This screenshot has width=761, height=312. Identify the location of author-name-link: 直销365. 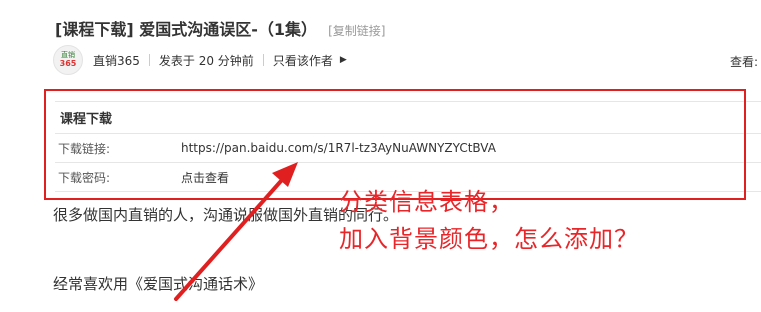
(116, 60).